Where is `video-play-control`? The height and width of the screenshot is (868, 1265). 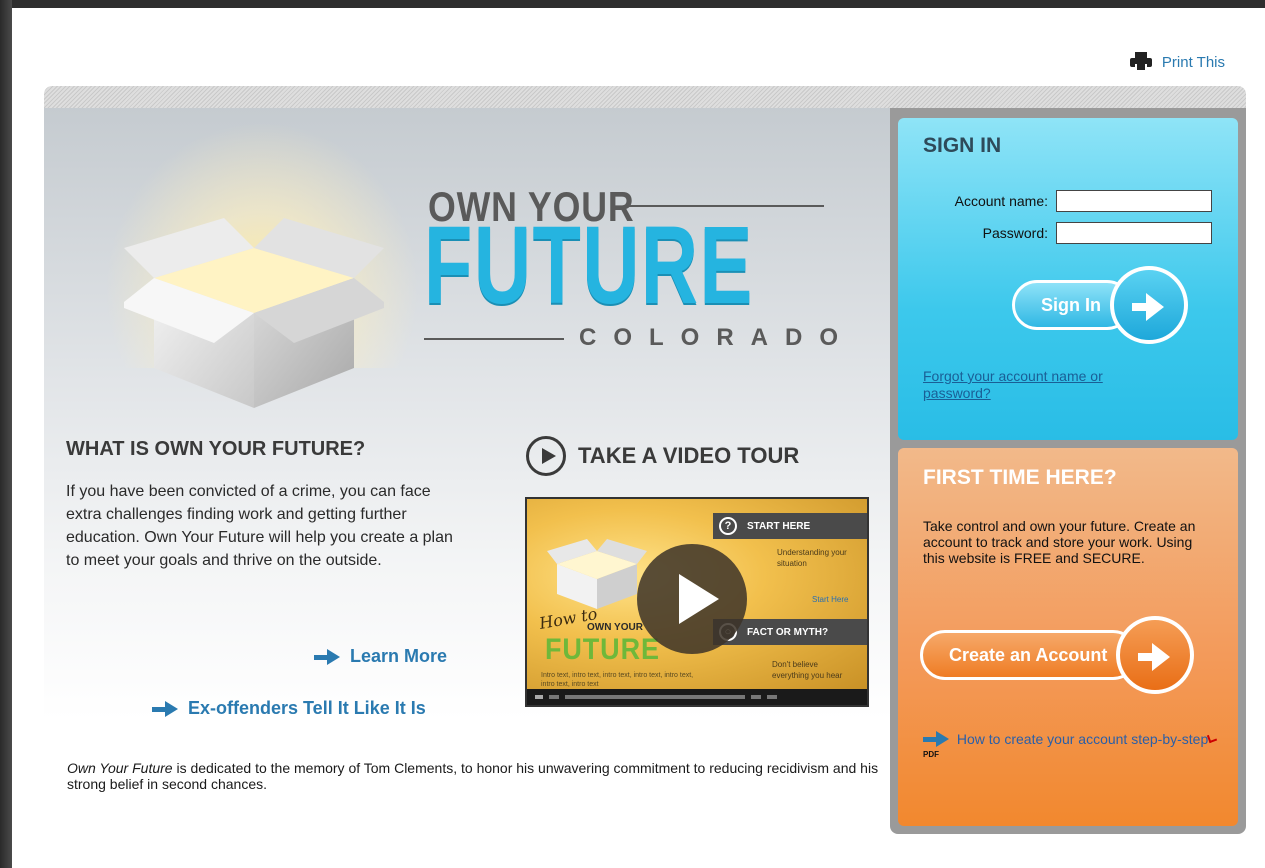 video-play-control is located at coordinates (539, 697).